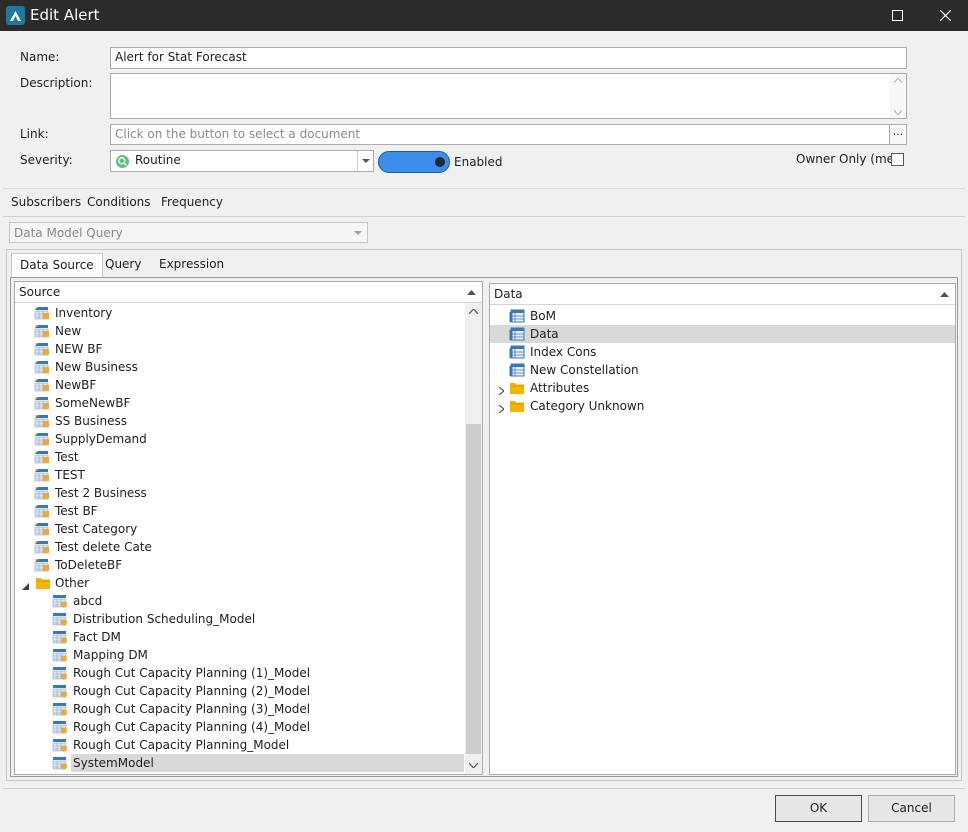 The width and height of the screenshot is (968, 832). I want to click on source-tree-item: NewBF, so click(239, 385).